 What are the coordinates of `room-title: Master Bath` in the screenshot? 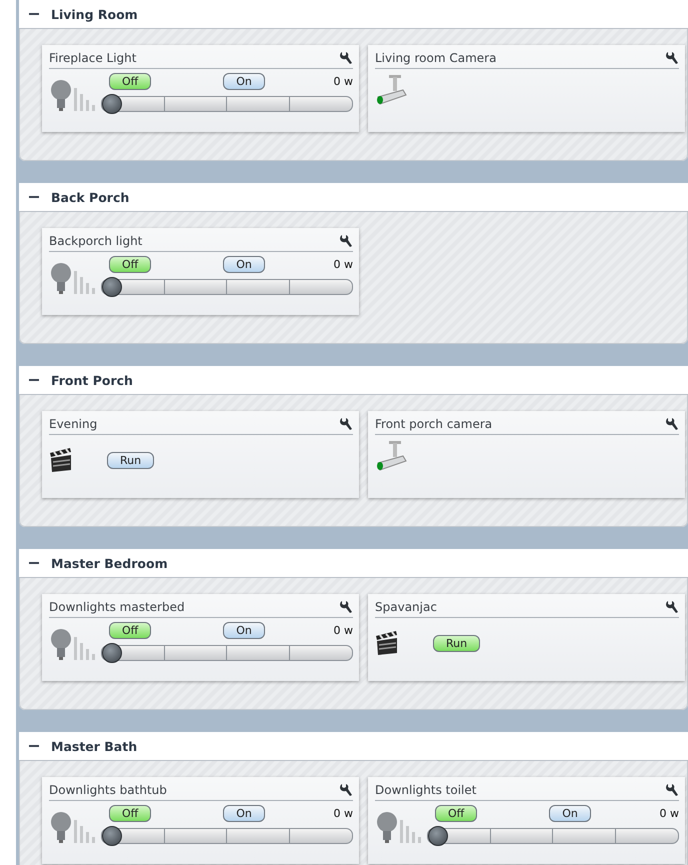 It's located at (94, 746).